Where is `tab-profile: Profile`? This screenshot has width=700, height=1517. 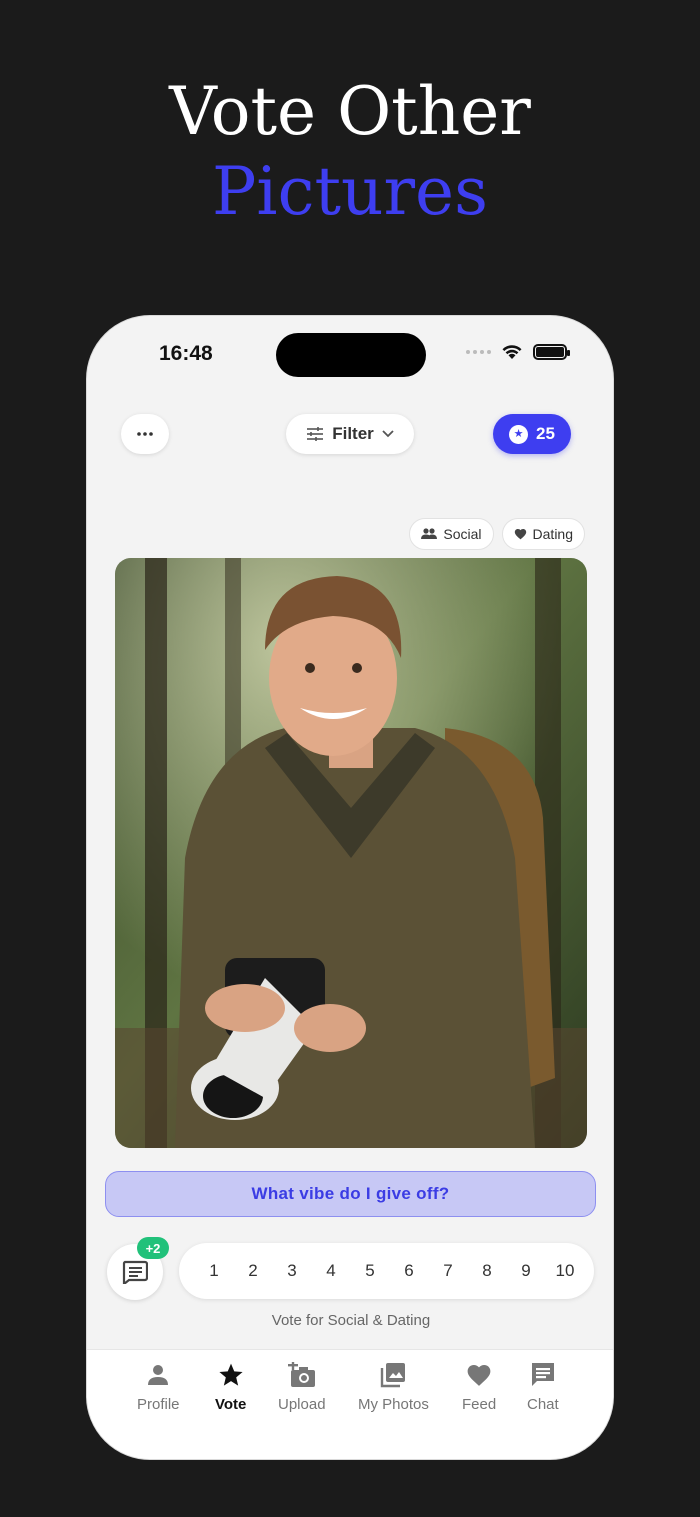 tab-profile: Profile is located at coordinates (158, 1386).